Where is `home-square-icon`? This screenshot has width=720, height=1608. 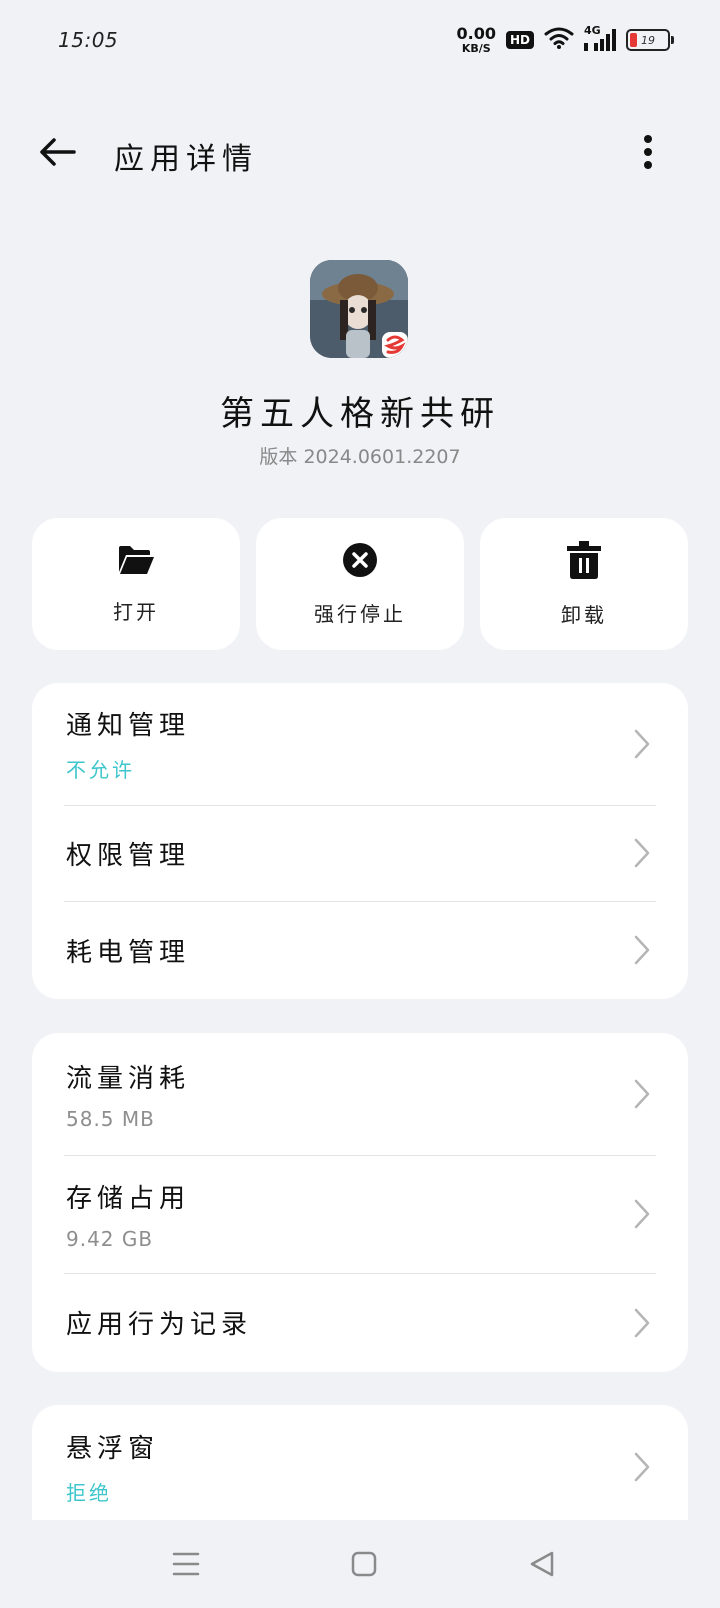 home-square-icon is located at coordinates (364, 1566).